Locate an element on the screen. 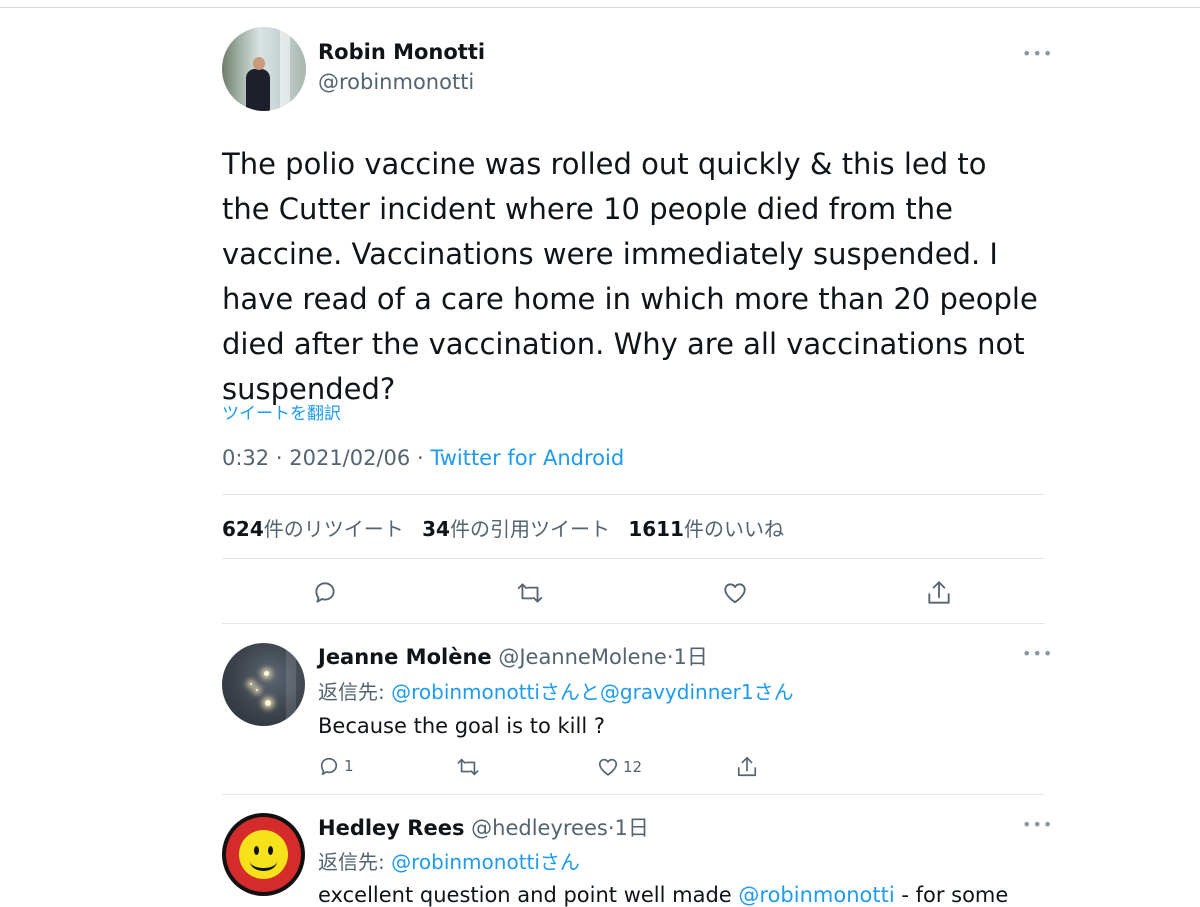 This screenshot has height=907, width=1200. likes-count: 1611 is located at coordinates (656, 529).